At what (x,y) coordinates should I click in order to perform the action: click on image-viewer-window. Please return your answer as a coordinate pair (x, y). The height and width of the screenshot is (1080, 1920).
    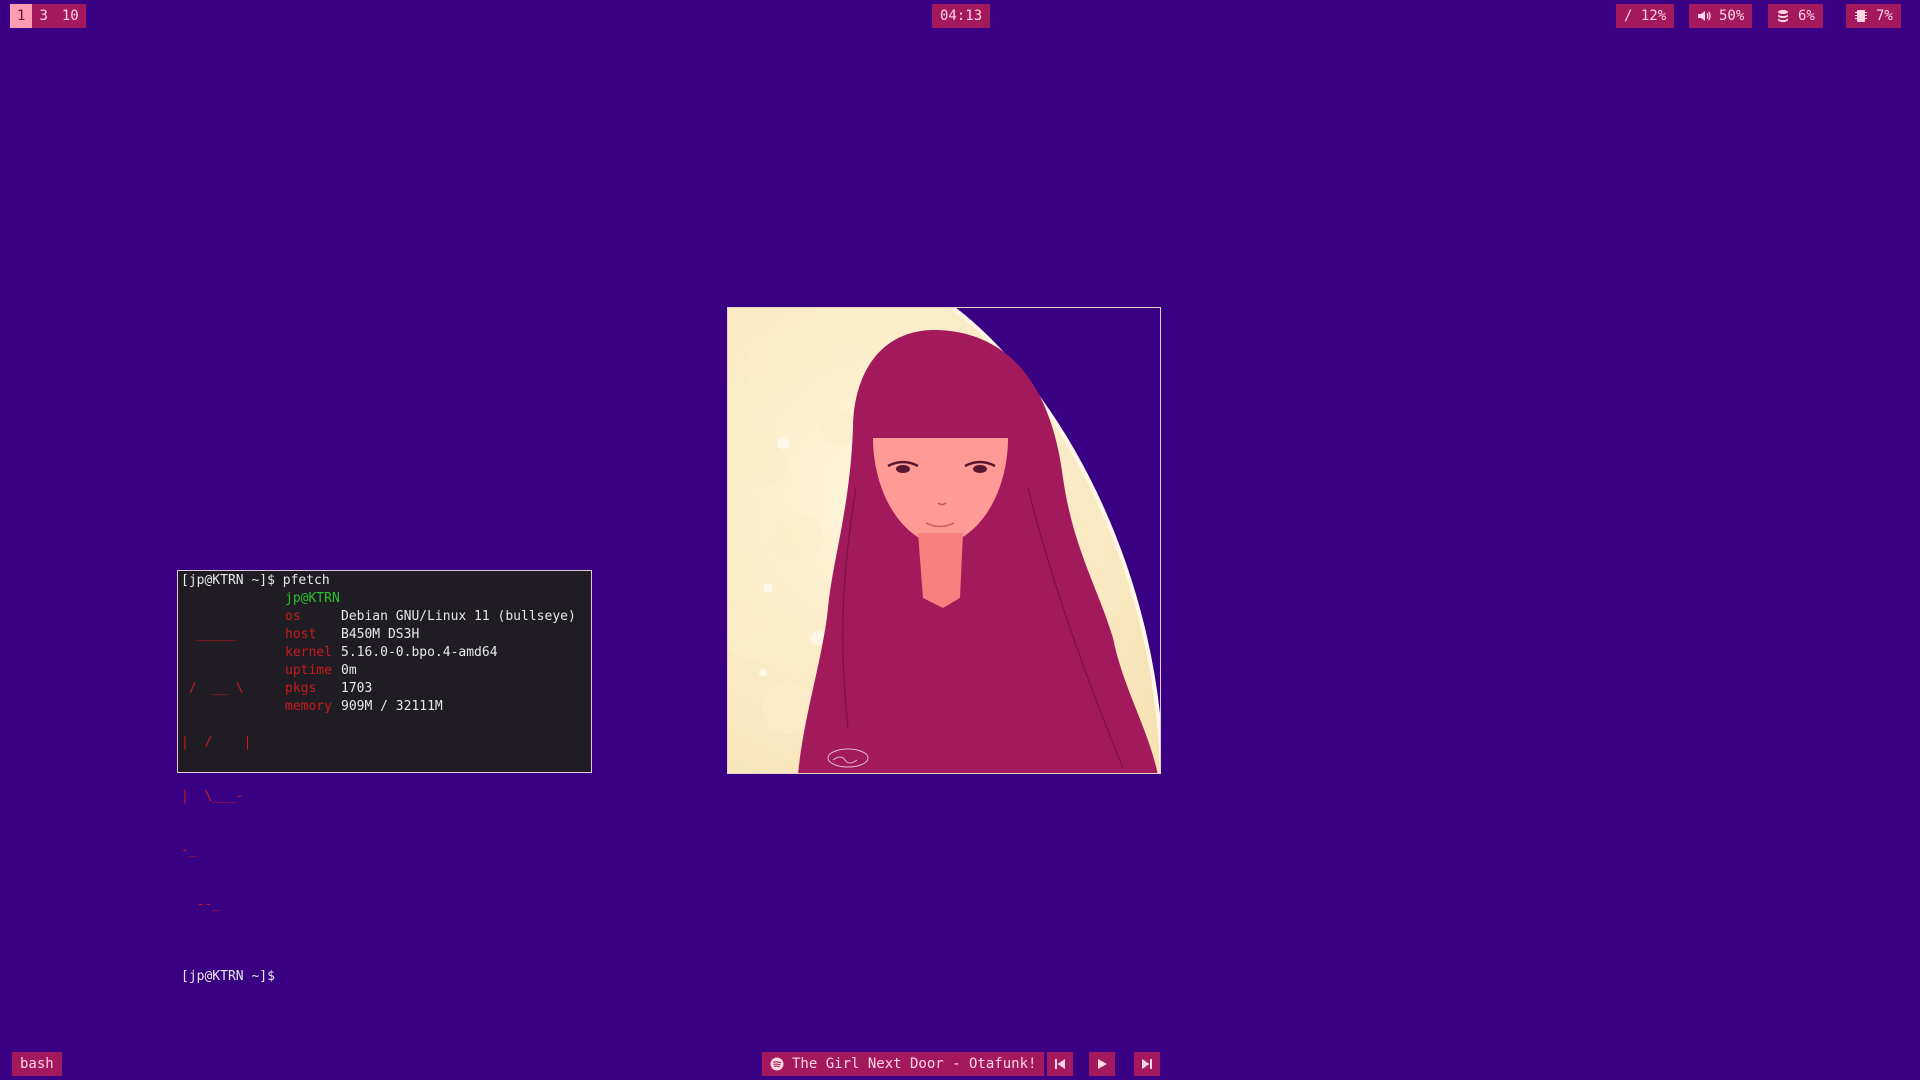
    Looking at the image, I should click on (944, 540).